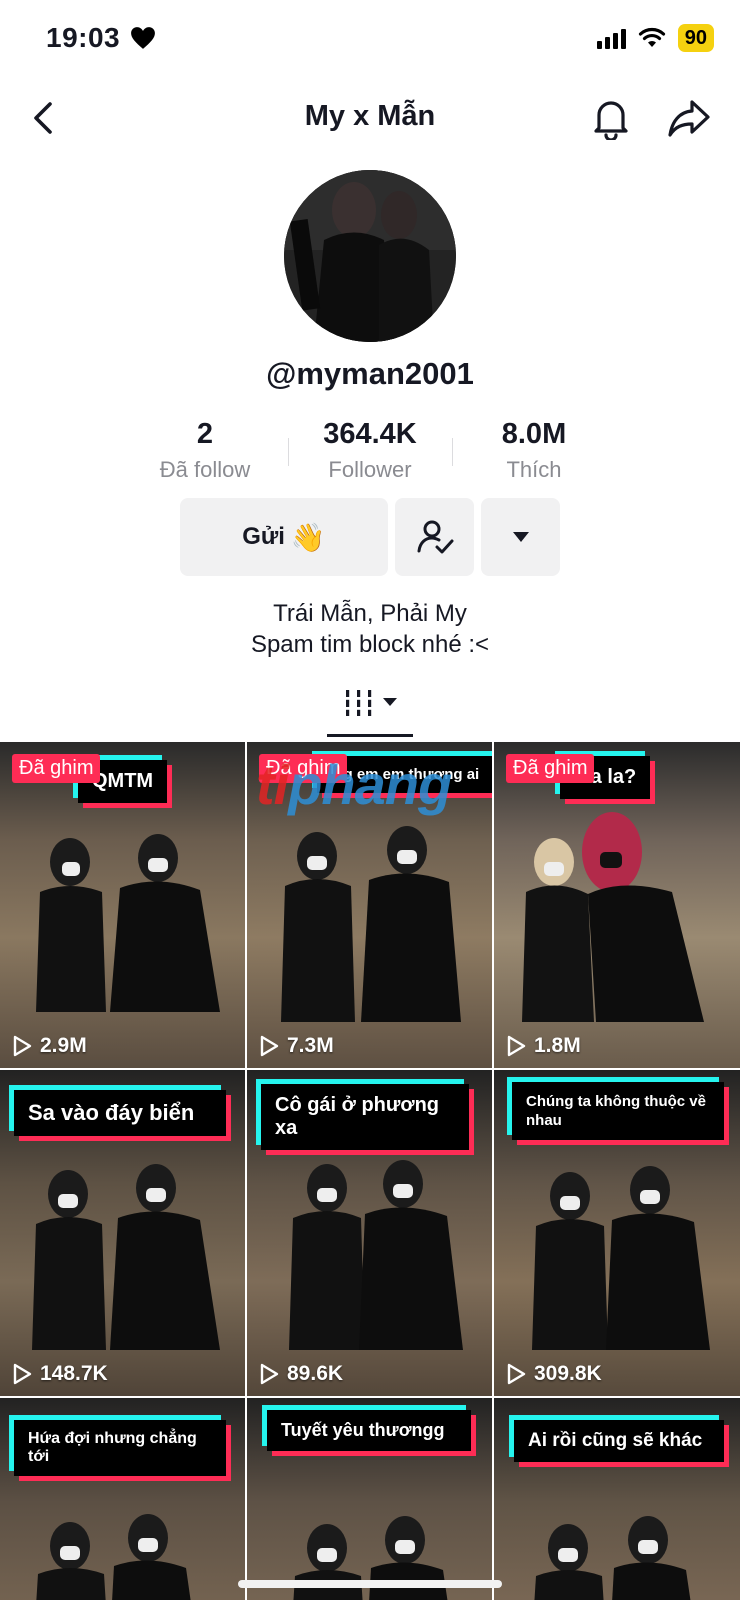  Describe the element at coordinates (369, 703) in the screenshot. I see `grid-view-icon` at that location.